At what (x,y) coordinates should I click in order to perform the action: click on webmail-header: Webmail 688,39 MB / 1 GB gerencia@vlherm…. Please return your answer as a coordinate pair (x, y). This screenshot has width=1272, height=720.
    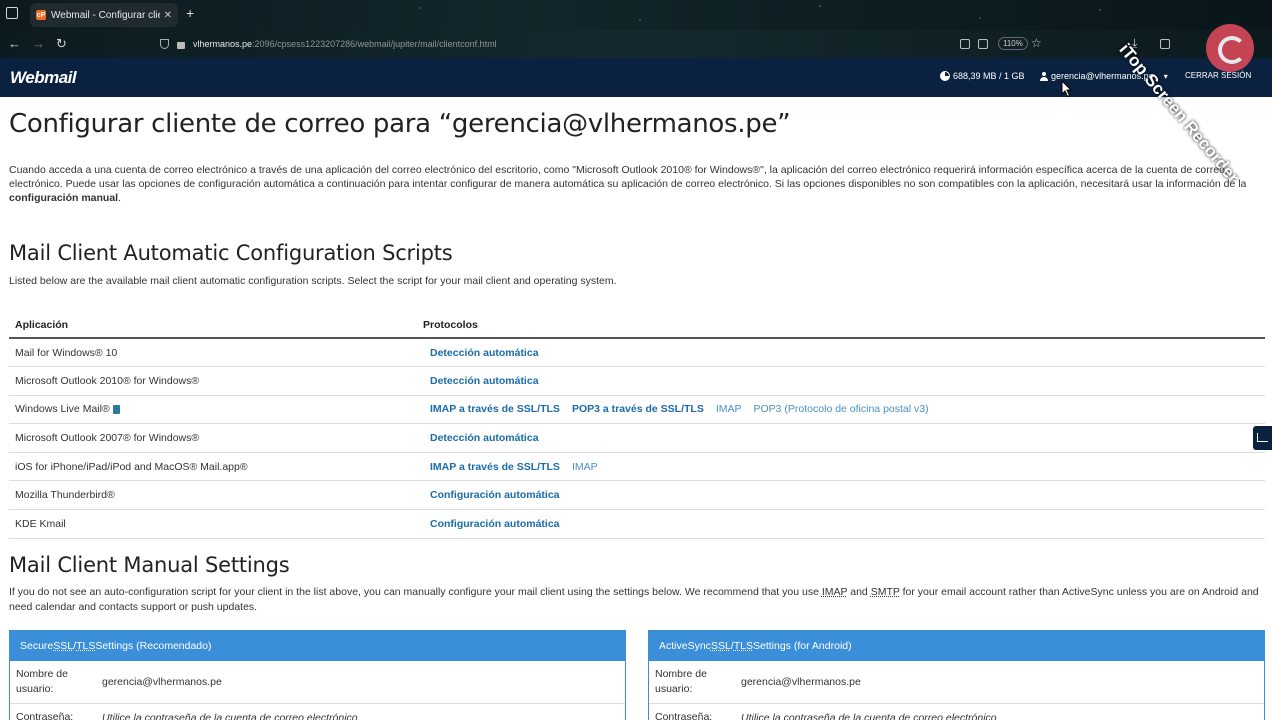
    Looking at the image, I should click on (636, 77).